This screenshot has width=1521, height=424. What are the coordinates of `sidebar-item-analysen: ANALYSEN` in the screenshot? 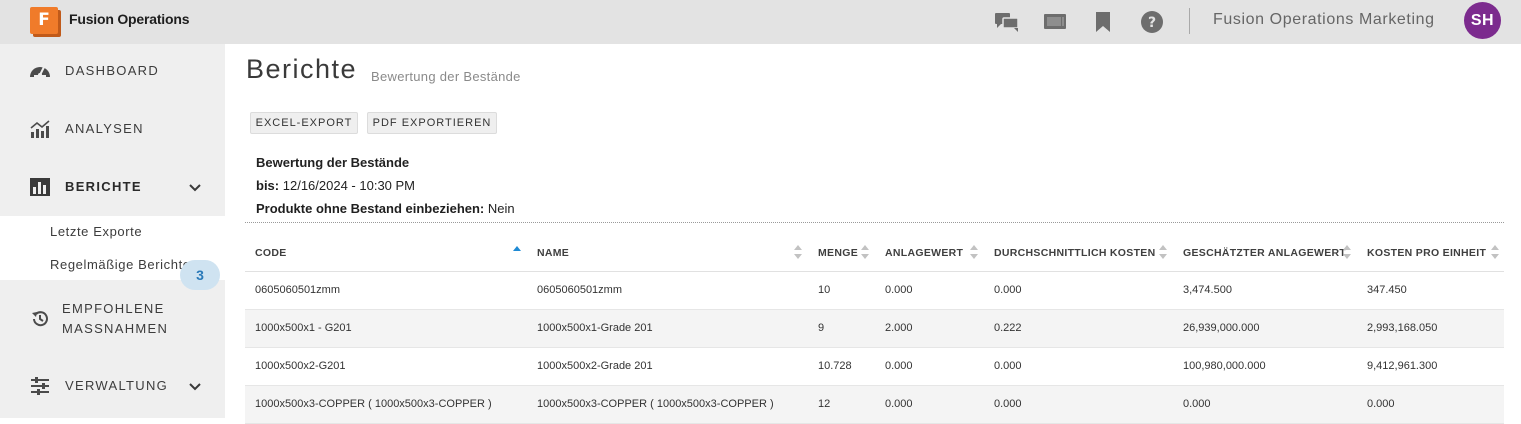 It's located at (112, 129).